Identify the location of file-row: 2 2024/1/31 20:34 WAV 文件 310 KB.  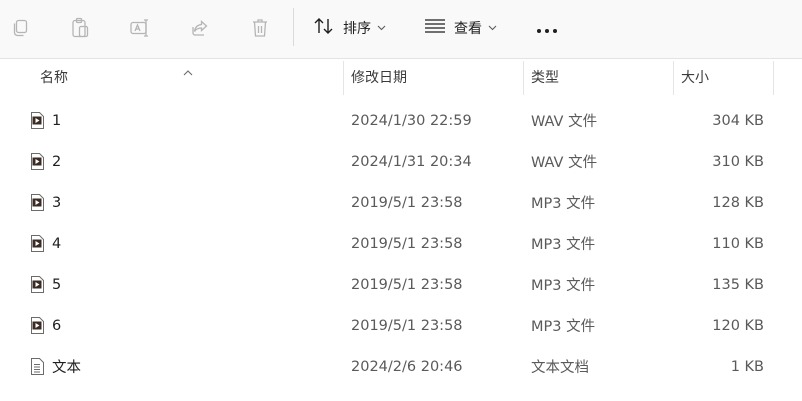
(401, 161).